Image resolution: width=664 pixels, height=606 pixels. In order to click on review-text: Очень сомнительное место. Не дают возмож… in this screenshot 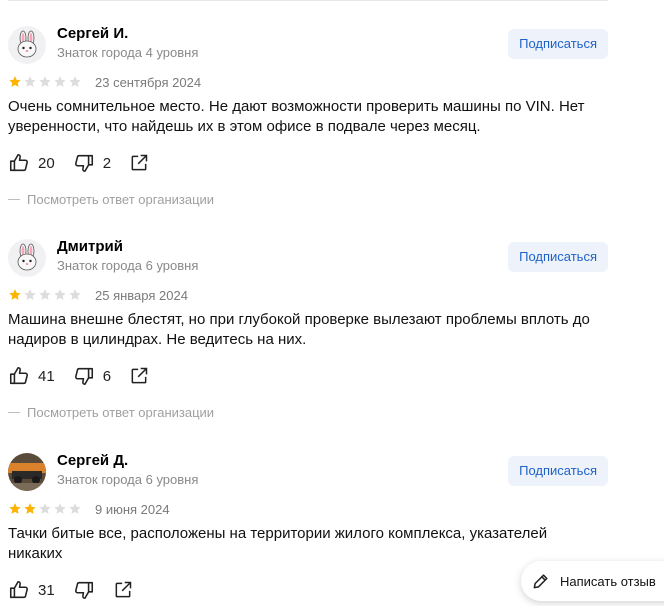, I will do `click(296, 116)`.